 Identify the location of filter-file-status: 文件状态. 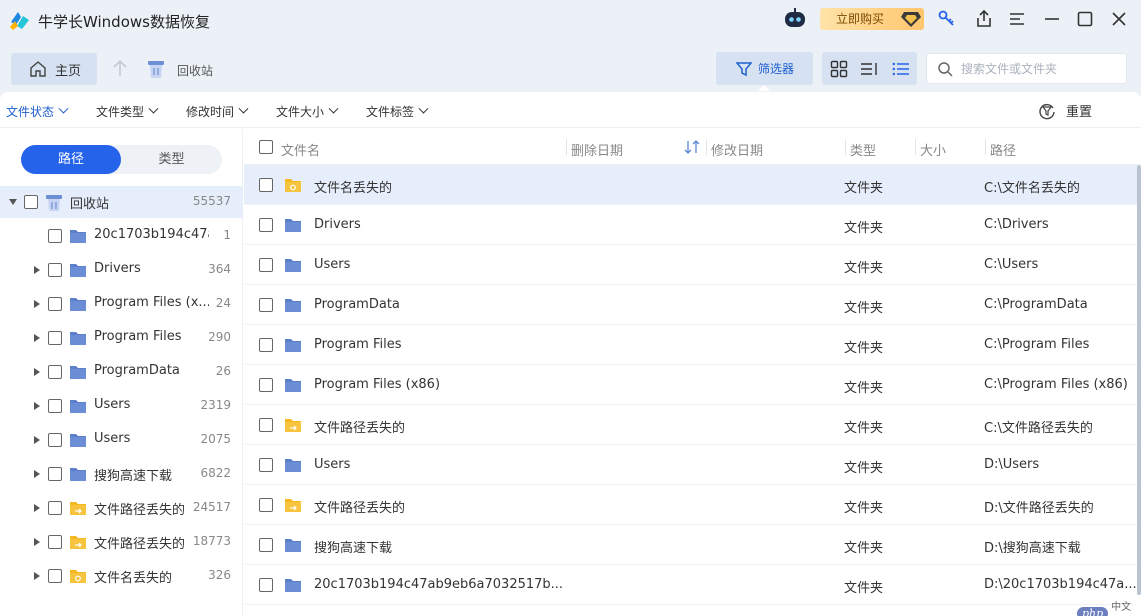
(37, 111).